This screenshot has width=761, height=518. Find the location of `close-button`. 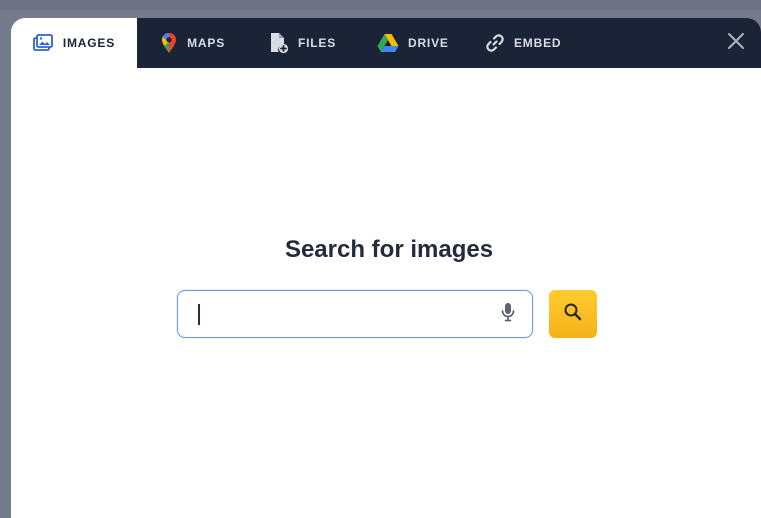

close-button is located at coordinates (736, 43).